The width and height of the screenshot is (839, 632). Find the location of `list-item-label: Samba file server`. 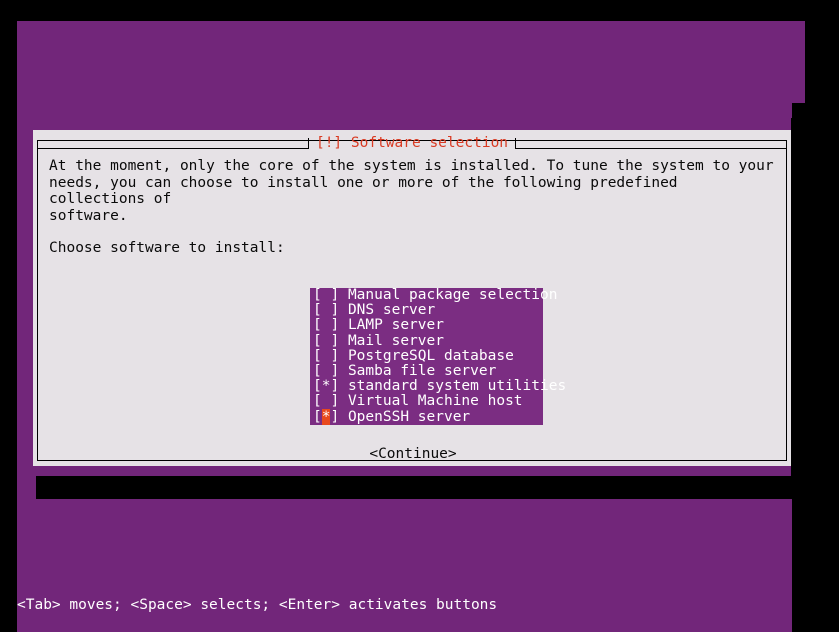

list-item-label: Samba file server is located at coordinates (422, 370).